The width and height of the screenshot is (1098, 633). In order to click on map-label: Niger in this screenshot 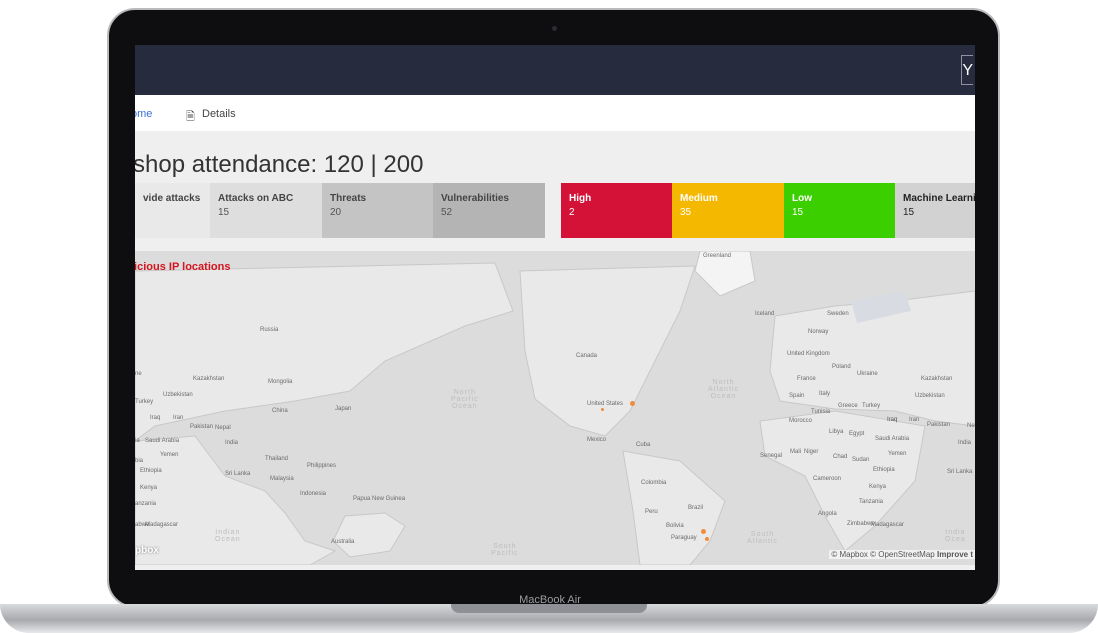, I will do `click(811, 452)`.